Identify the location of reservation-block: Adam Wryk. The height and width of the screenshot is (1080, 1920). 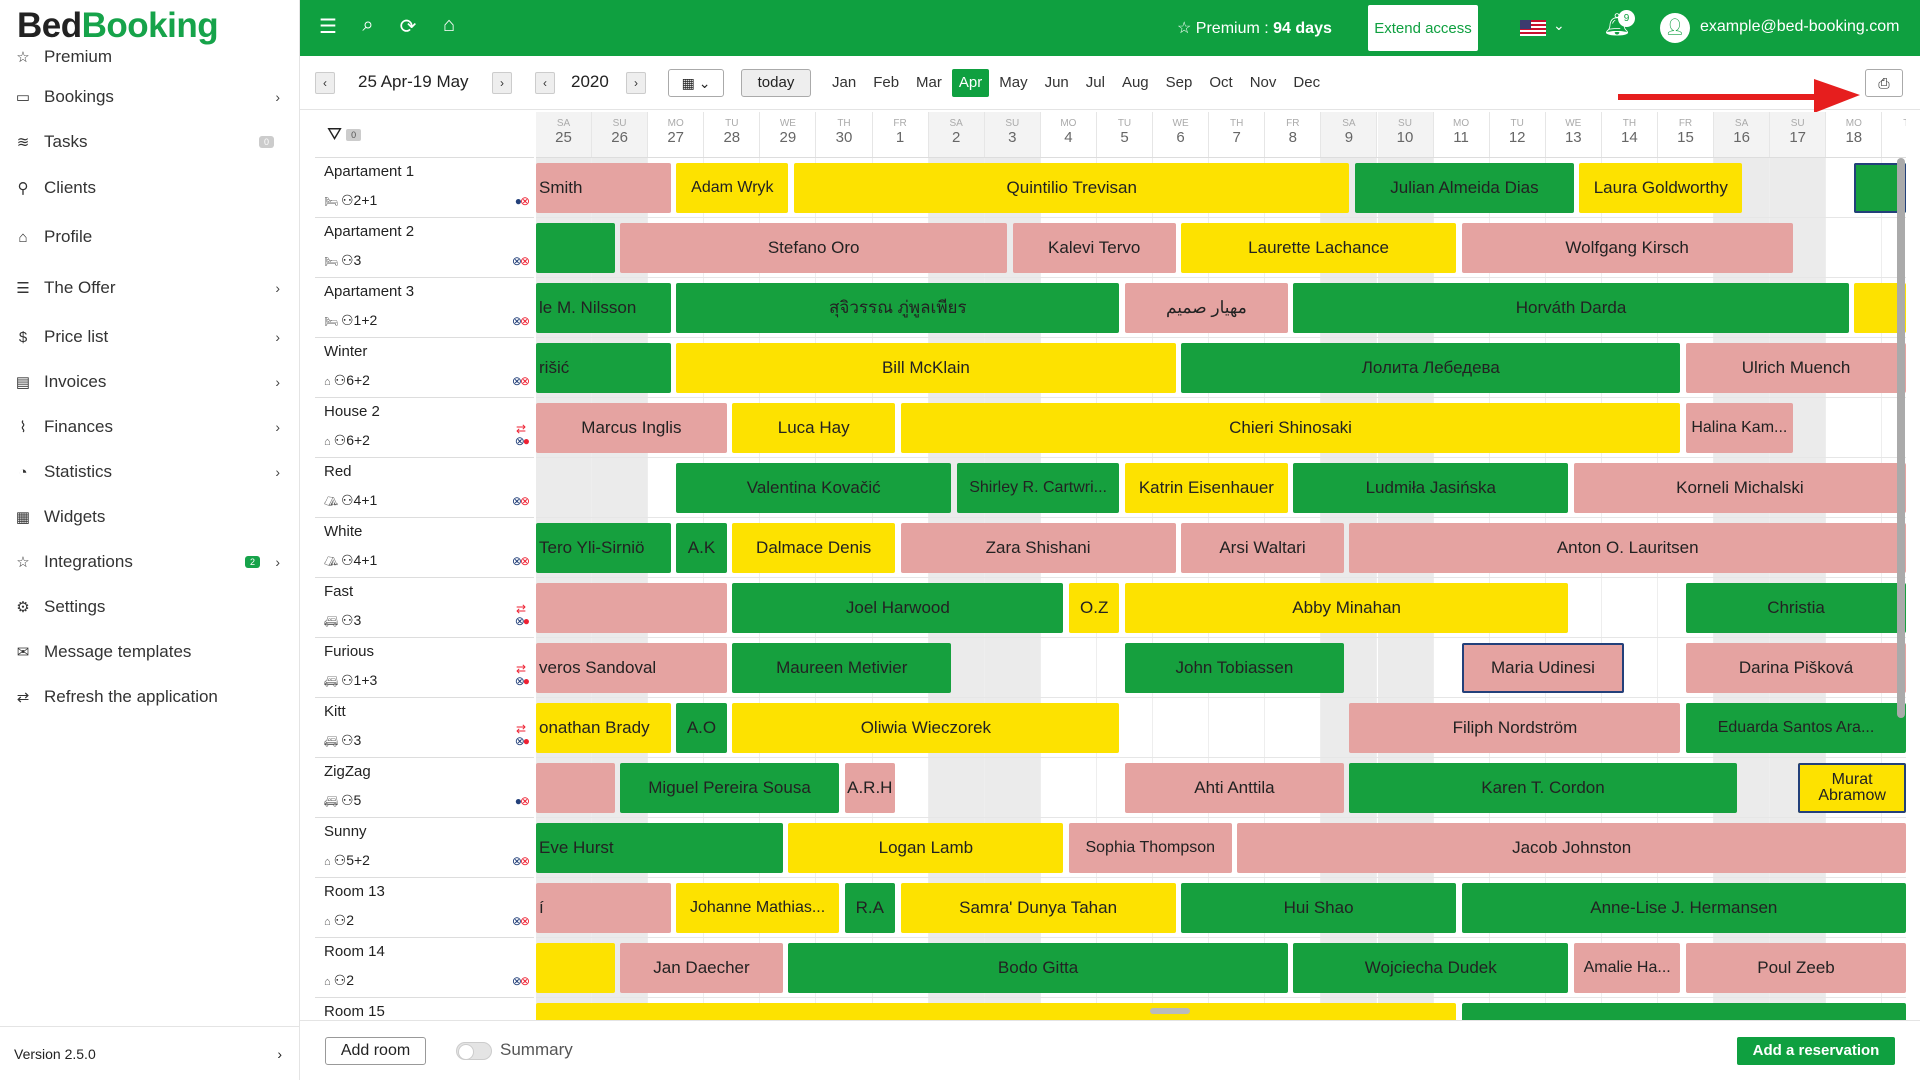
(732, 188).